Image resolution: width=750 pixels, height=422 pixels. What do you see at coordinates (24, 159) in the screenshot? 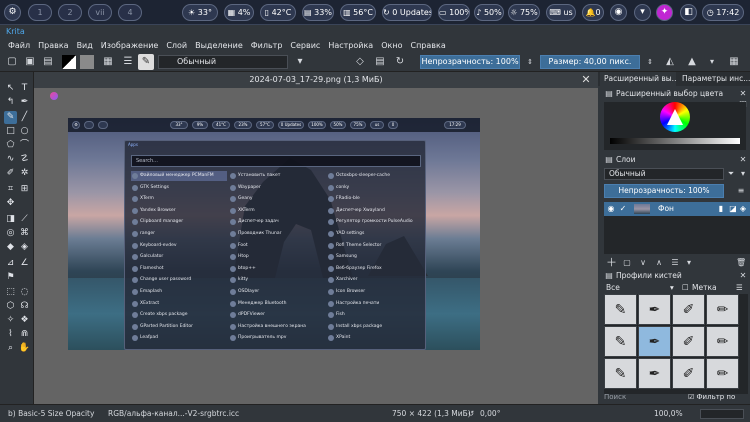
I see `freehand-path-icon: ☡` at bounding box center [24, 159].